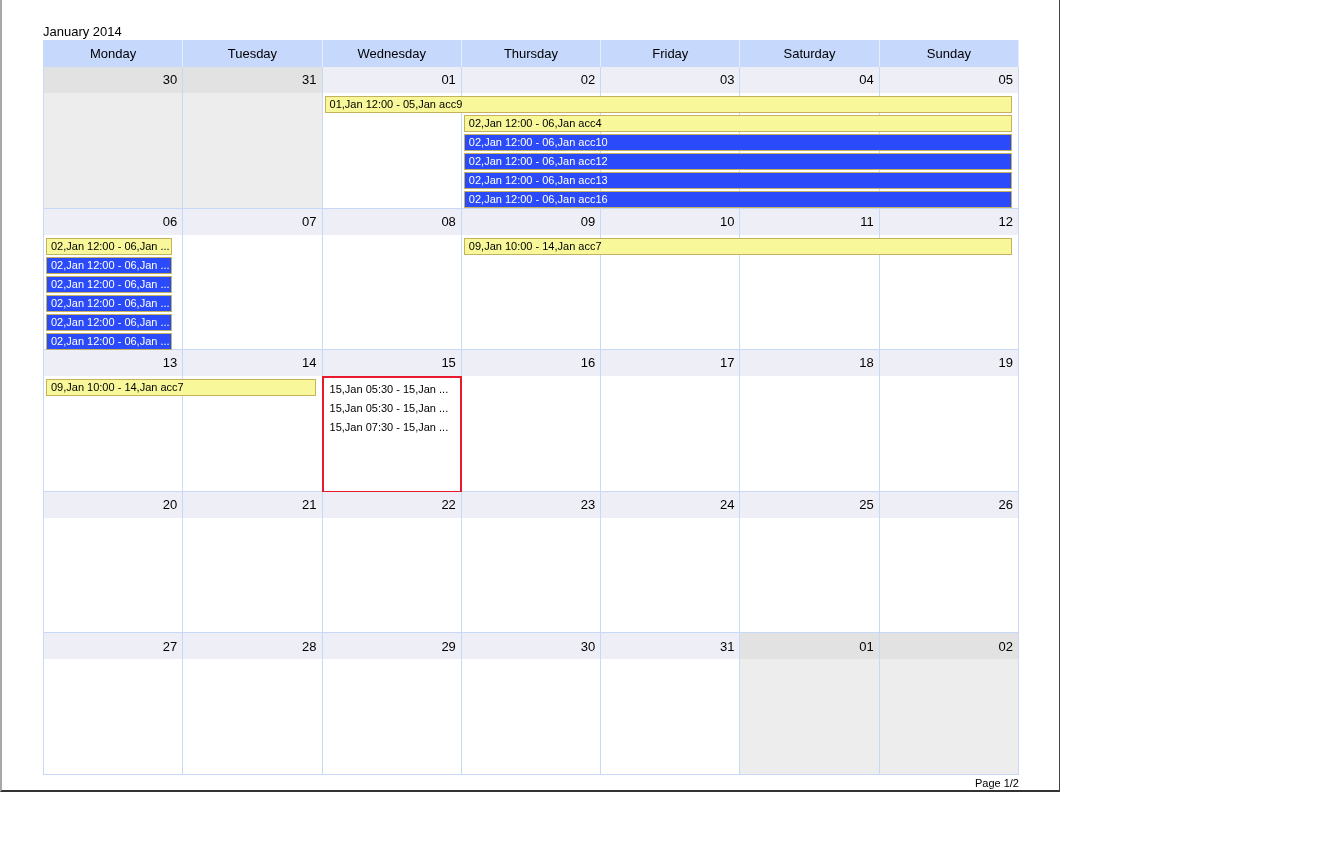  Describe the element at coordinates (113, 646) in the screenshot. I see `day-number: 27` at that location.